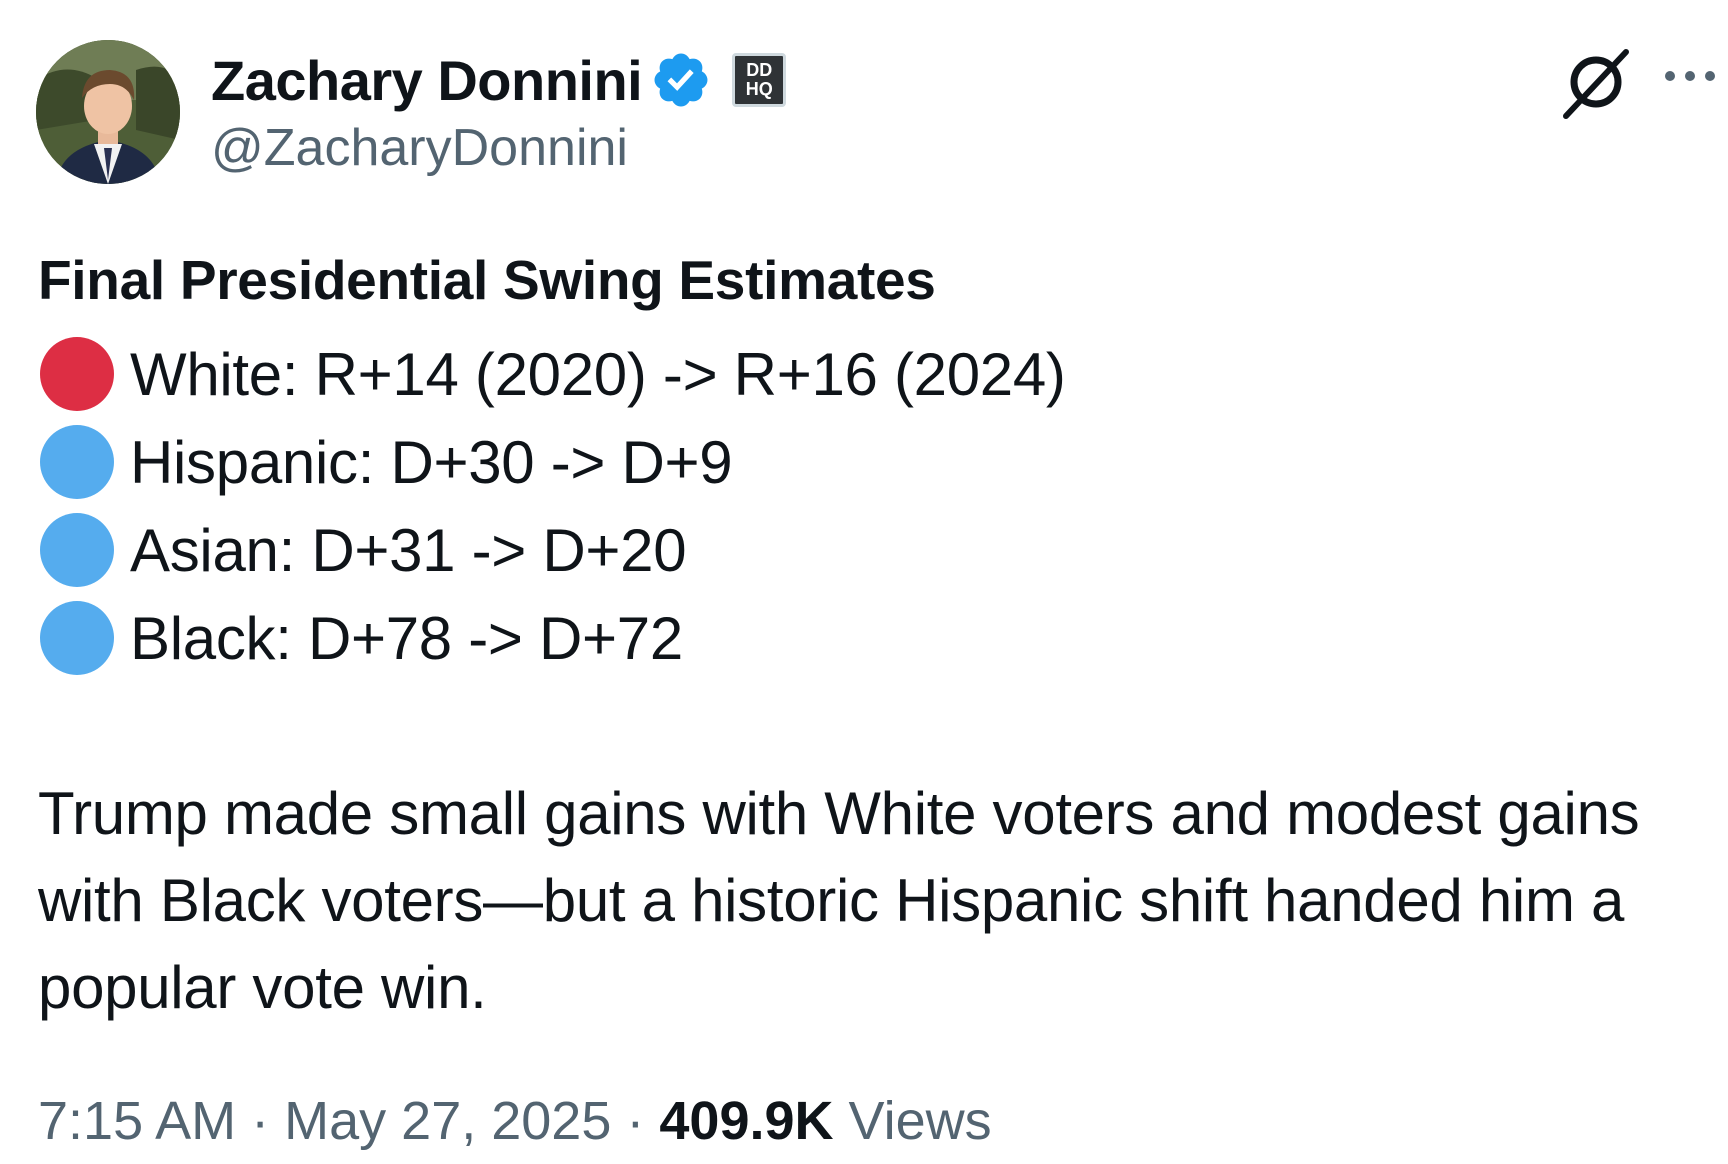 The width and height of the screenshot is (1728, 1164). I want to click on swing-row-hispanic: Hispanic: D+30 -> D+9, so click(553, 462).